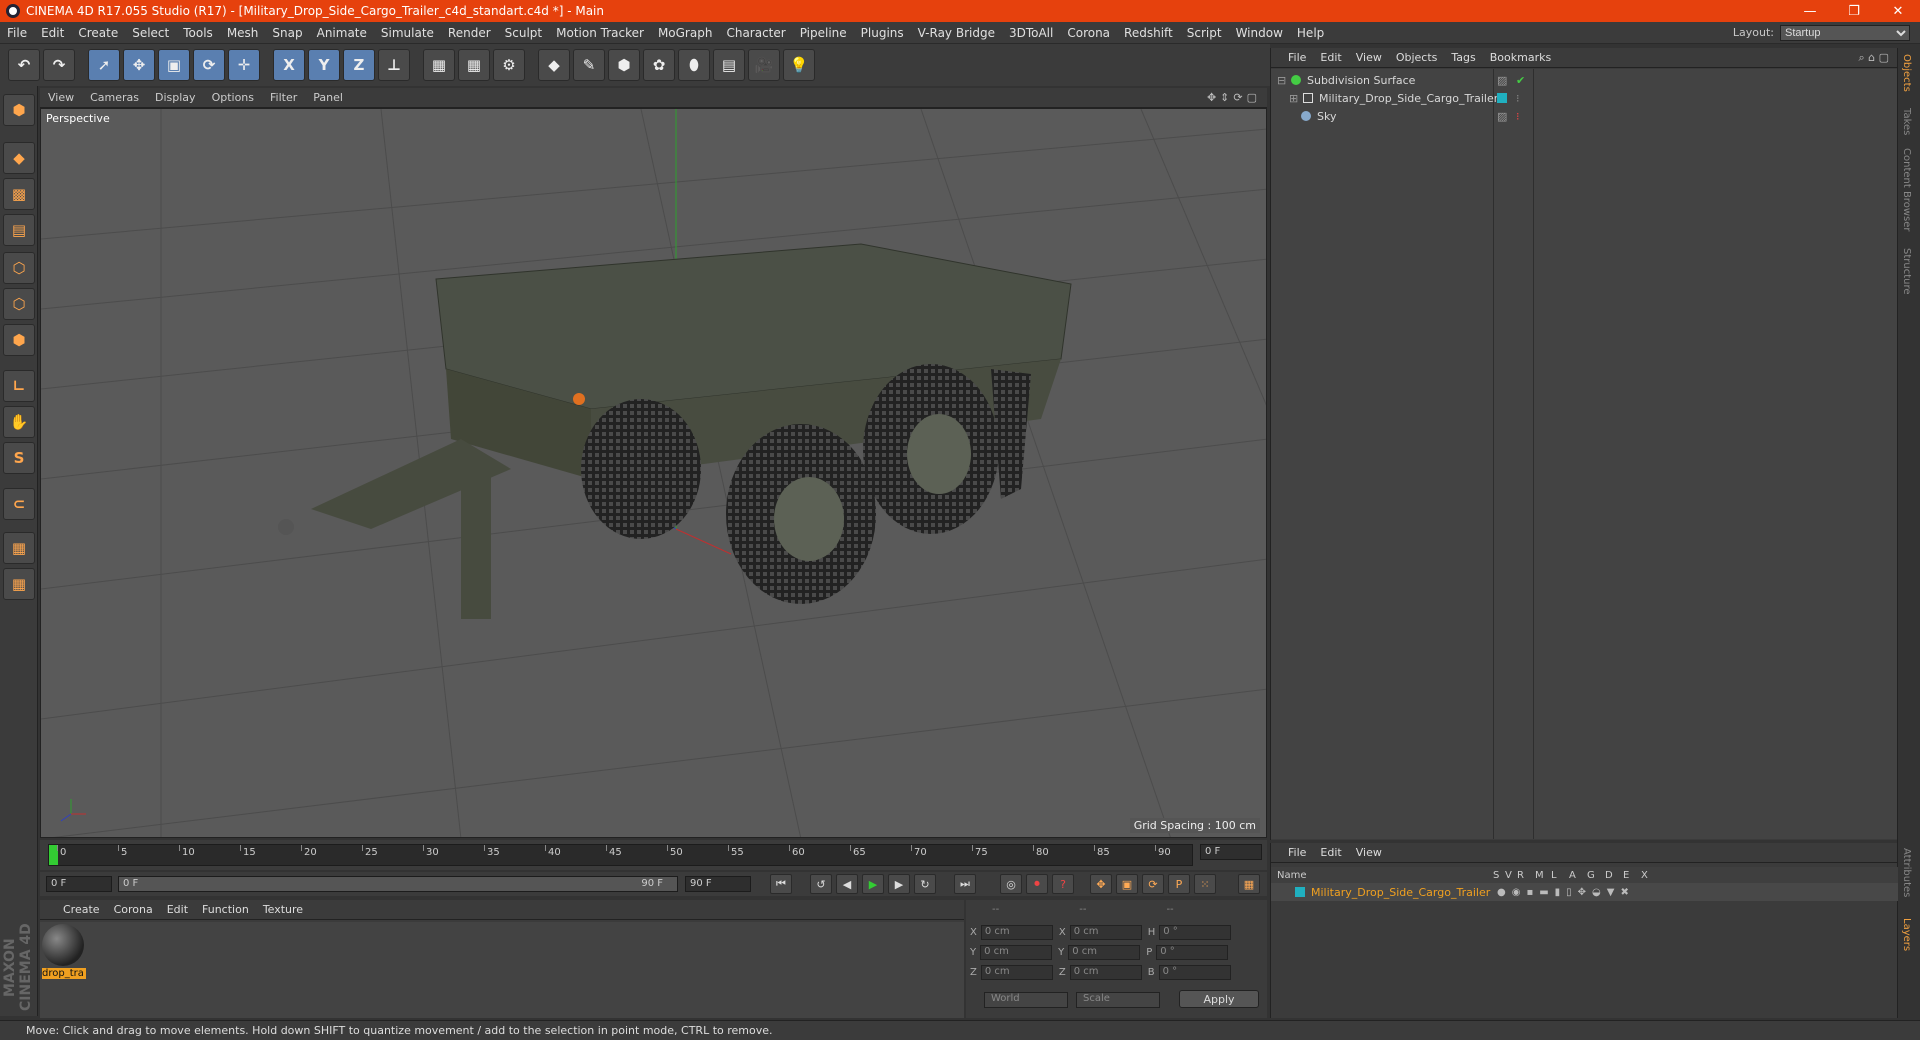 The height and width of the screenshot is (1040, 1920). I want to click on viewport-menu-view: View, so click(61, 97).